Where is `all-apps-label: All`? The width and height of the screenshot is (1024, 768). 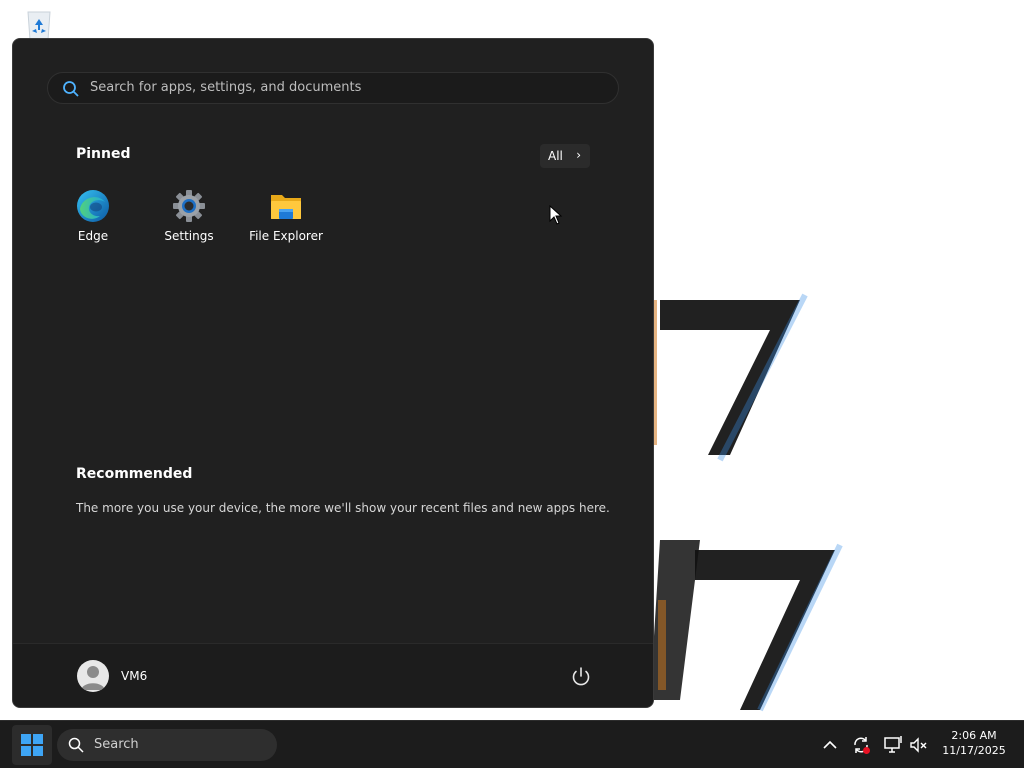 all-apps-label: All is located at coordinates (555, 156).